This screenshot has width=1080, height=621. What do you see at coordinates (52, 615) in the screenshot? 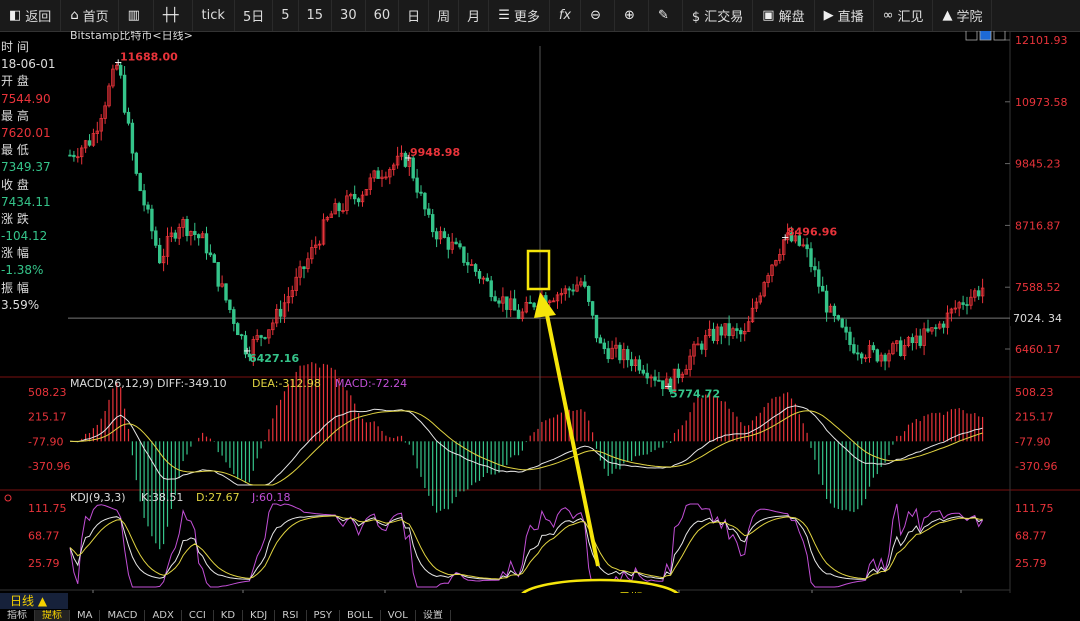
I see `indicator-tab: 提标` at bounding box center [52, 615].